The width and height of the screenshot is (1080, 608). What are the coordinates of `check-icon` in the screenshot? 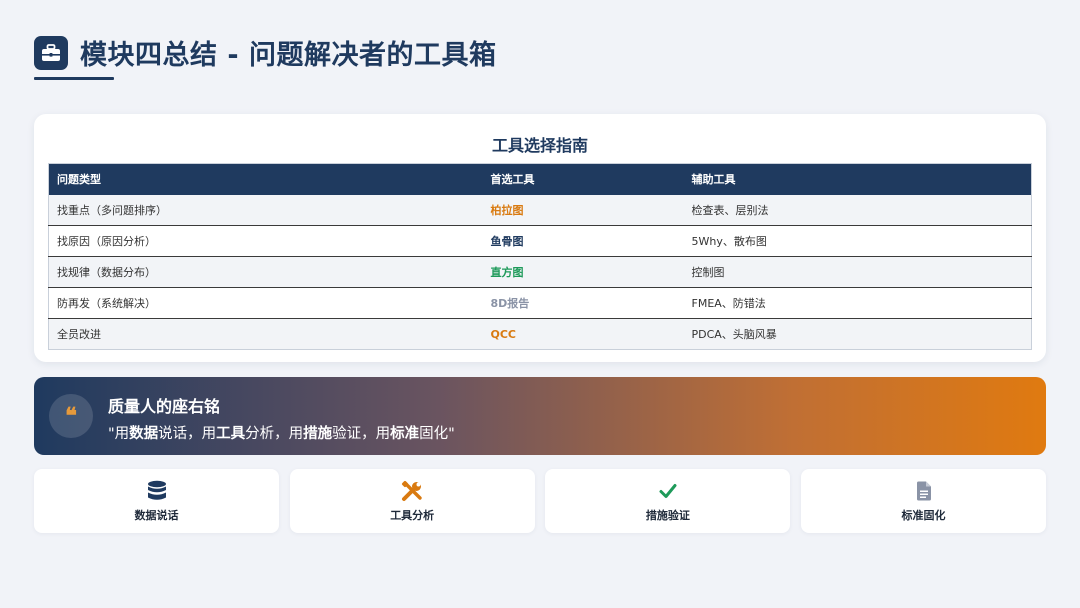 It's located at (668, 491).